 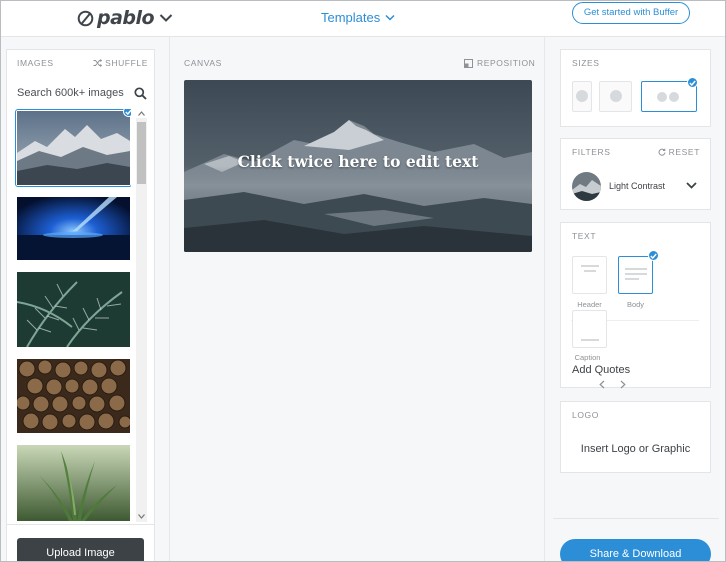 I want to click on instagram-icon, so click(x=616, y=96).